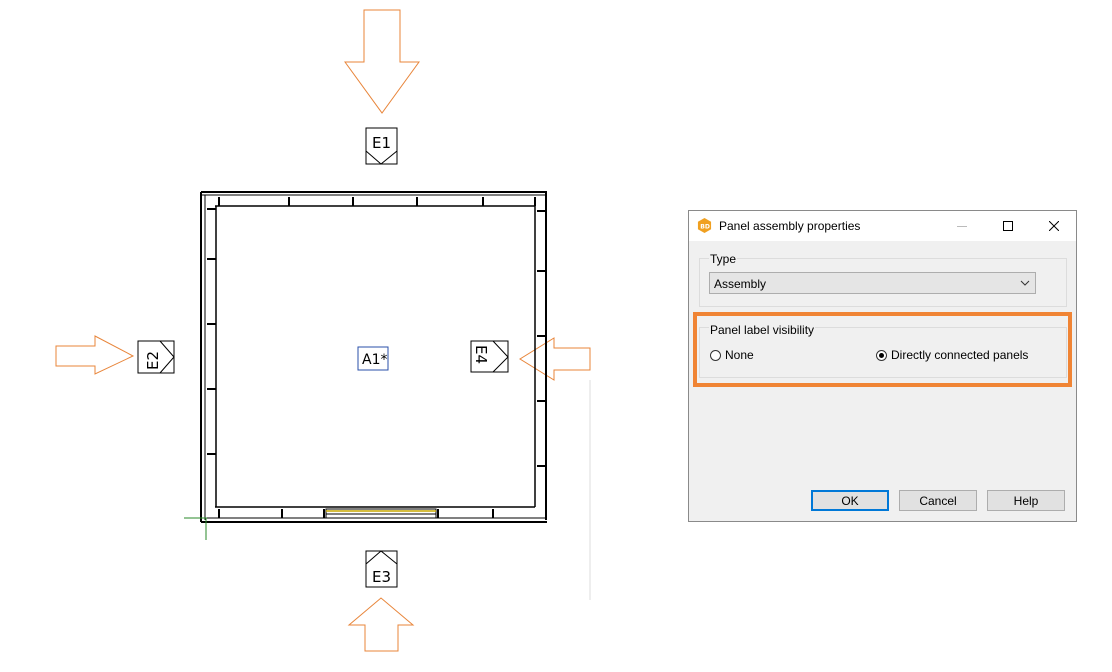 This screenshot has width=1112, height=672. I want to click on elevation-label-e1: E1, so click(381, 143).